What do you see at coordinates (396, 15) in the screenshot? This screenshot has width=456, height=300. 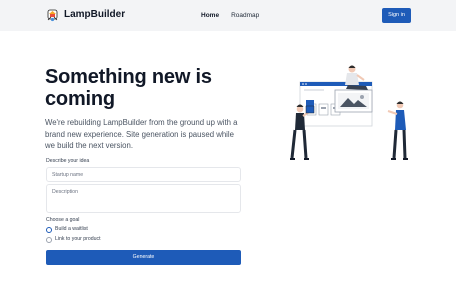 I see `sign-in-button: Sign in` at bounding box center [396, 15].